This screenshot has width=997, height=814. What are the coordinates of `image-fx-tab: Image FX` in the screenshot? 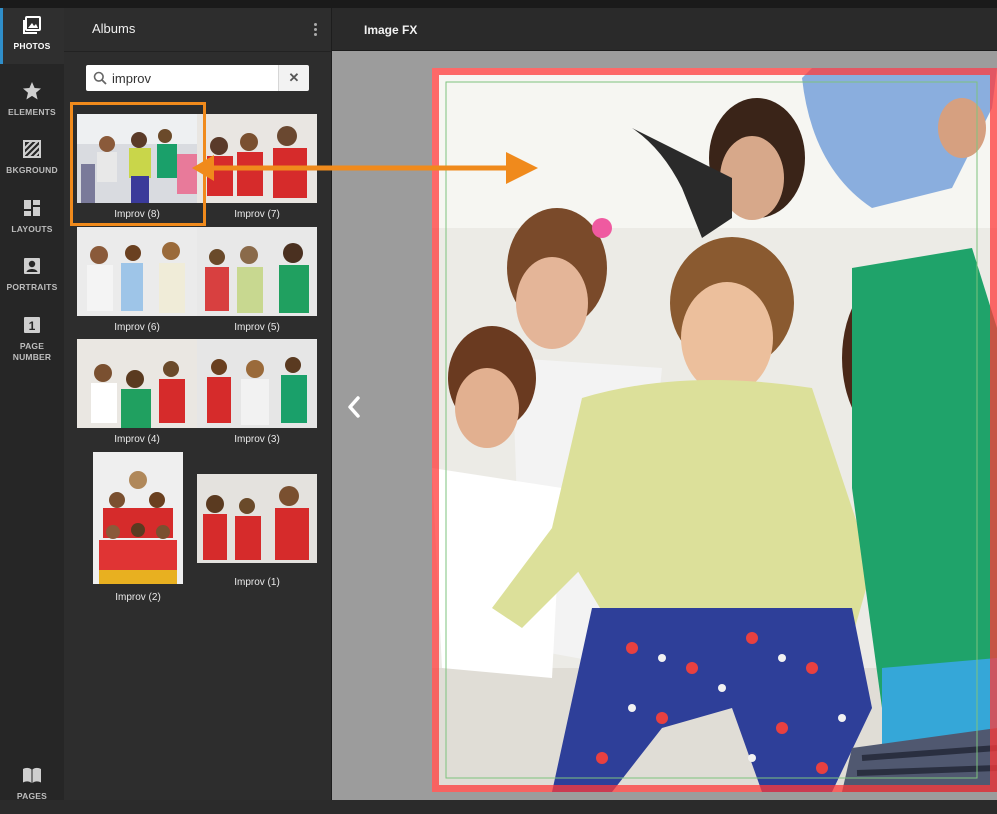 It's located at (390, 30).